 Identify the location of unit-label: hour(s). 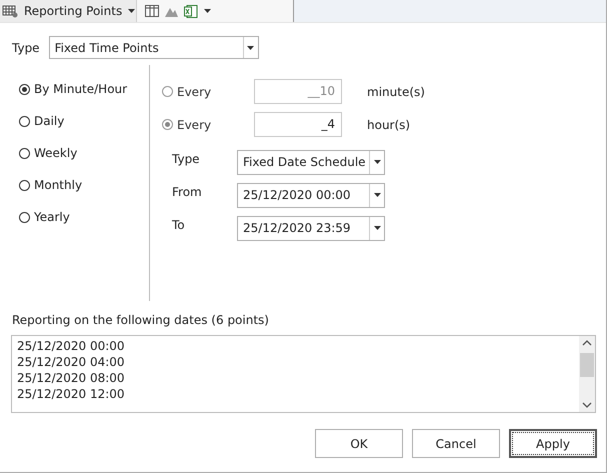
(388, 125).